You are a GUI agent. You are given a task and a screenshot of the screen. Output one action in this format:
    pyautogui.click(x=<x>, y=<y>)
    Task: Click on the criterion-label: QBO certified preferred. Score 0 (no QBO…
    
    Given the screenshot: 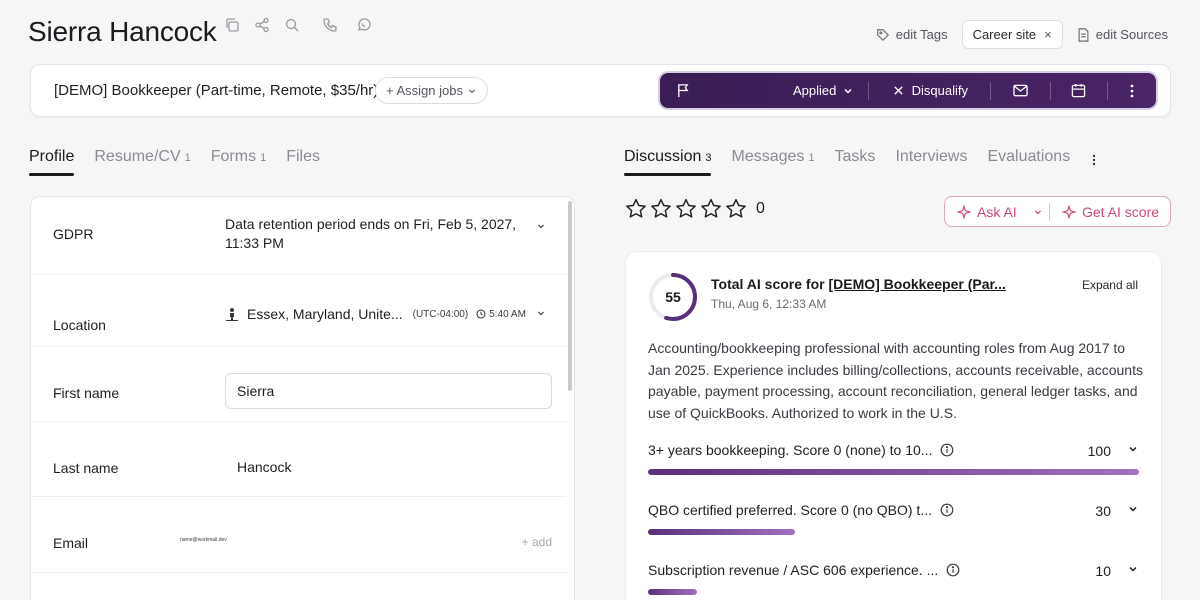 What is the action you would take?
    pyautogui.click(x=790, y=510)
    